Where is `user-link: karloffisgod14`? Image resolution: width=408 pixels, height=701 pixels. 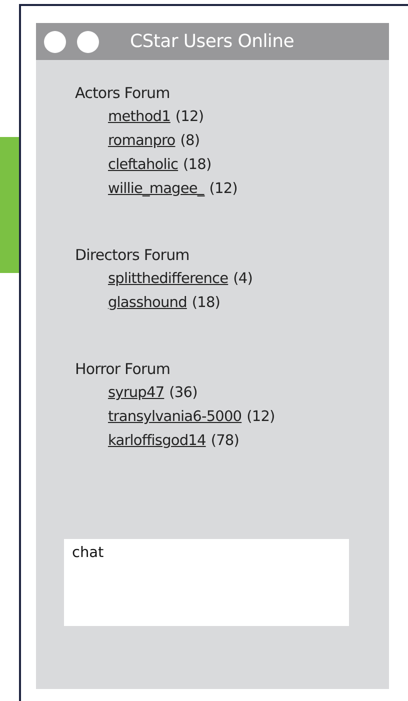 user-link: karloffisgod14 is located at coordinates (157, 441).